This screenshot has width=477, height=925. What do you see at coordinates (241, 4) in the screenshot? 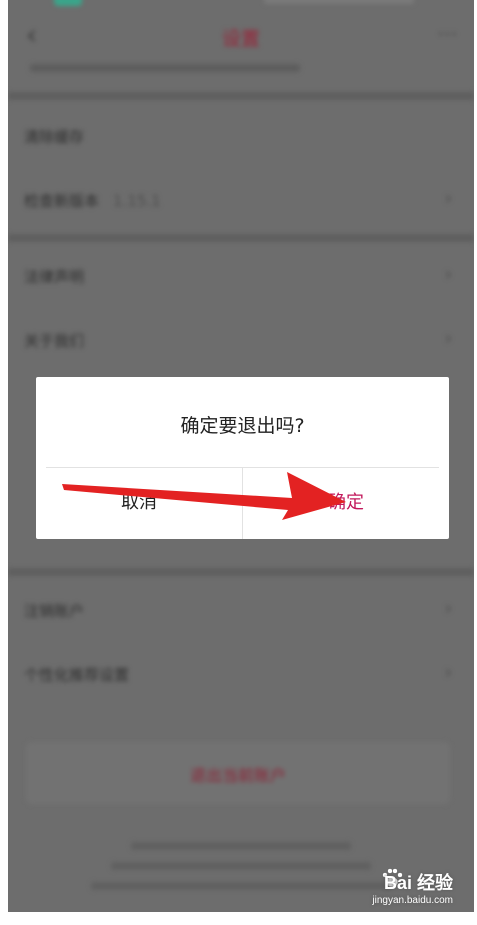
I see `status-bar` at bounding box center [241, 4].